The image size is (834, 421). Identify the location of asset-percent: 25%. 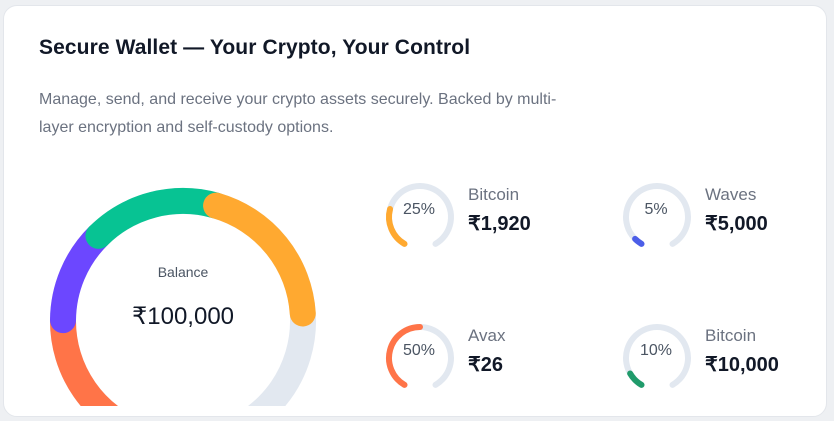
(419, 209).